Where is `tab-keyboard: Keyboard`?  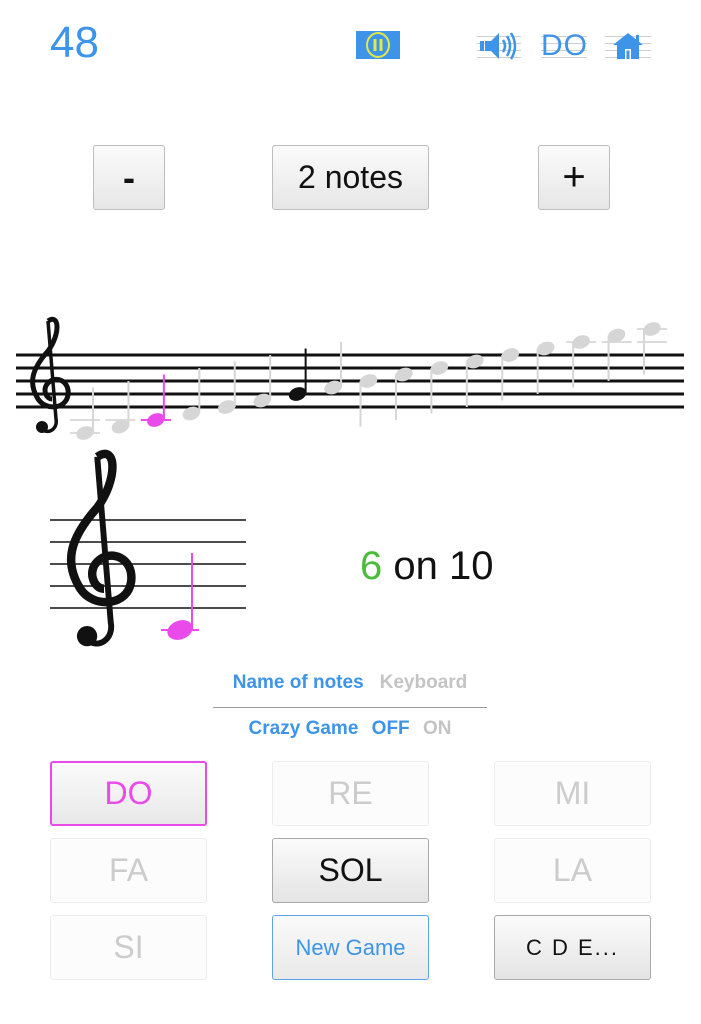
tab-keyboard: Keyboard is located at coordinates (424, 682).